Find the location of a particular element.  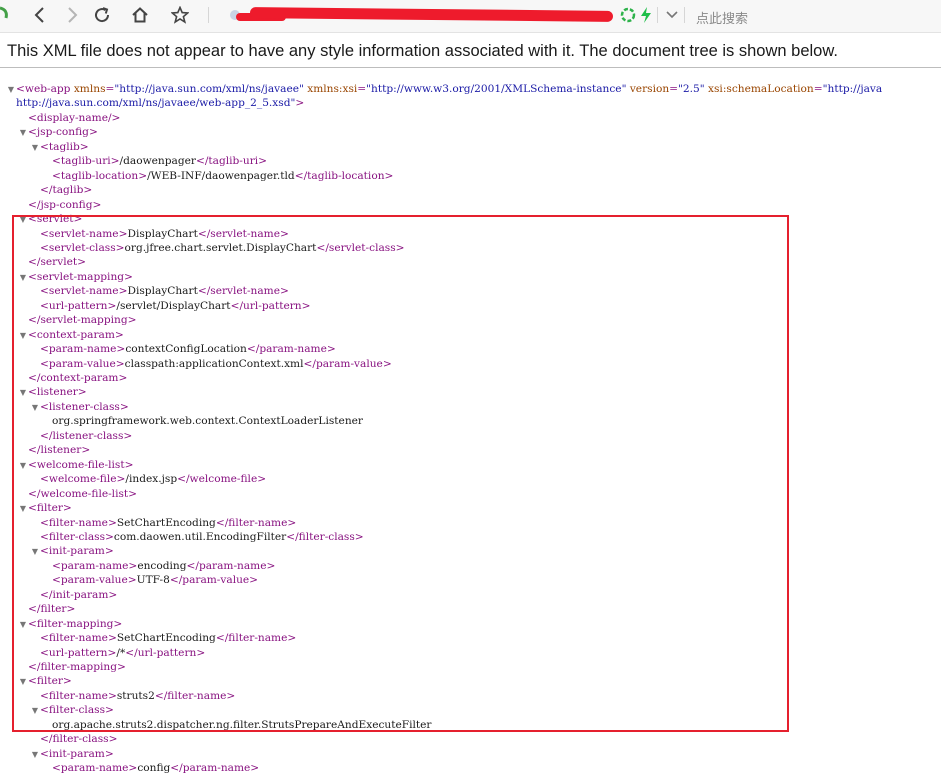

xml-open-tag: <taglib-uri> is located at coordinates (86, 161).